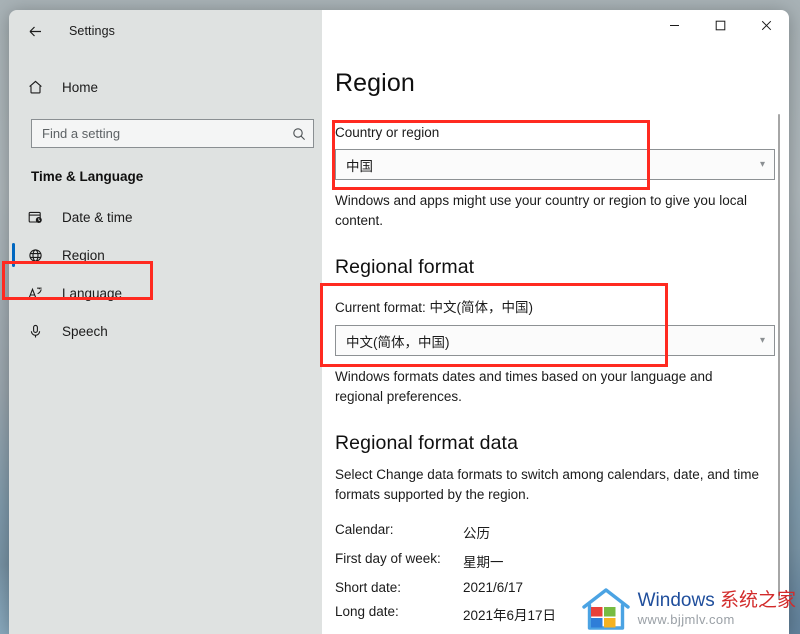 The height and width of the screenshot is (634, 800). Describe the element at coordinates (605, 609) in the screenshot. I see `windows-house-logo` at that location.